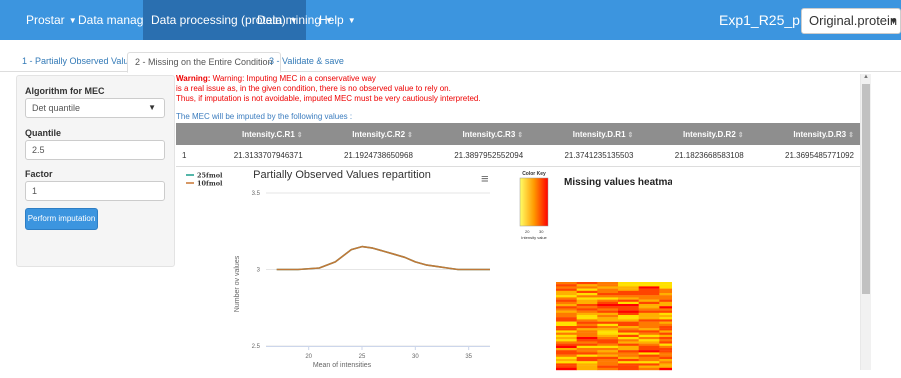 The height and width of the screenshot is (378, 901). What do you see at coordinates (351, 20) in the screenshot?
I see `caret-down-icon: ▼` at bounding box center [351, 20].